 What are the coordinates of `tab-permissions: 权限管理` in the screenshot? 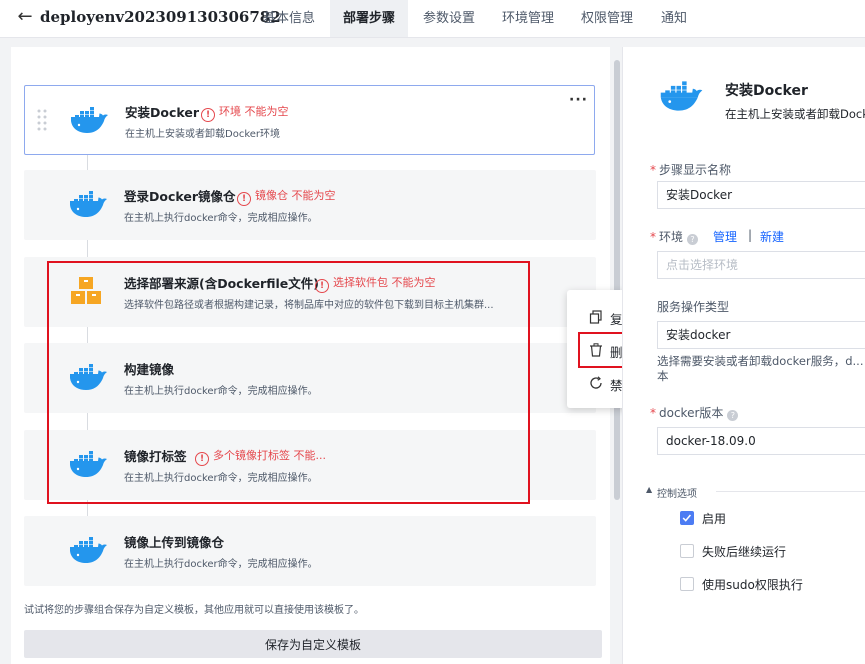 It's located at (607, 18).